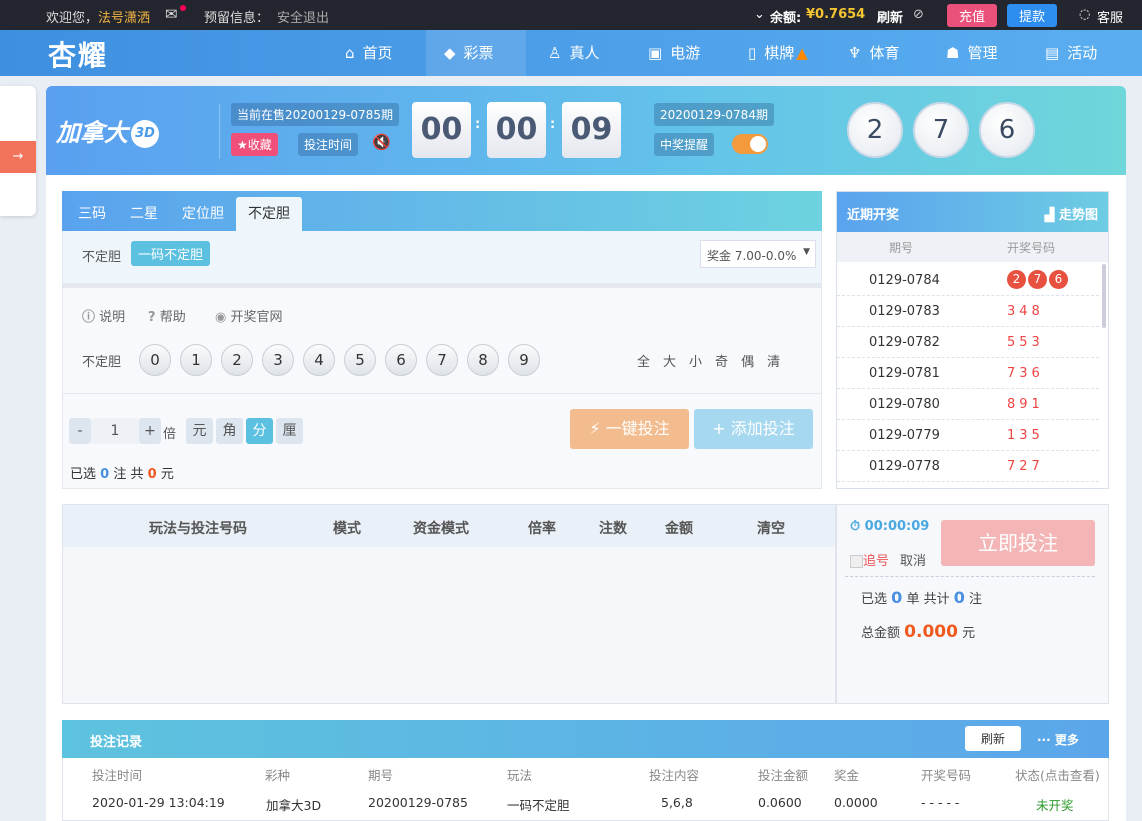 The width and height of the screenshot is (1142, 821). What do you see at coordinates (516, 130) in the screenshot?
I see `countdown-minutes: 00` at bounding box center [516, 130].